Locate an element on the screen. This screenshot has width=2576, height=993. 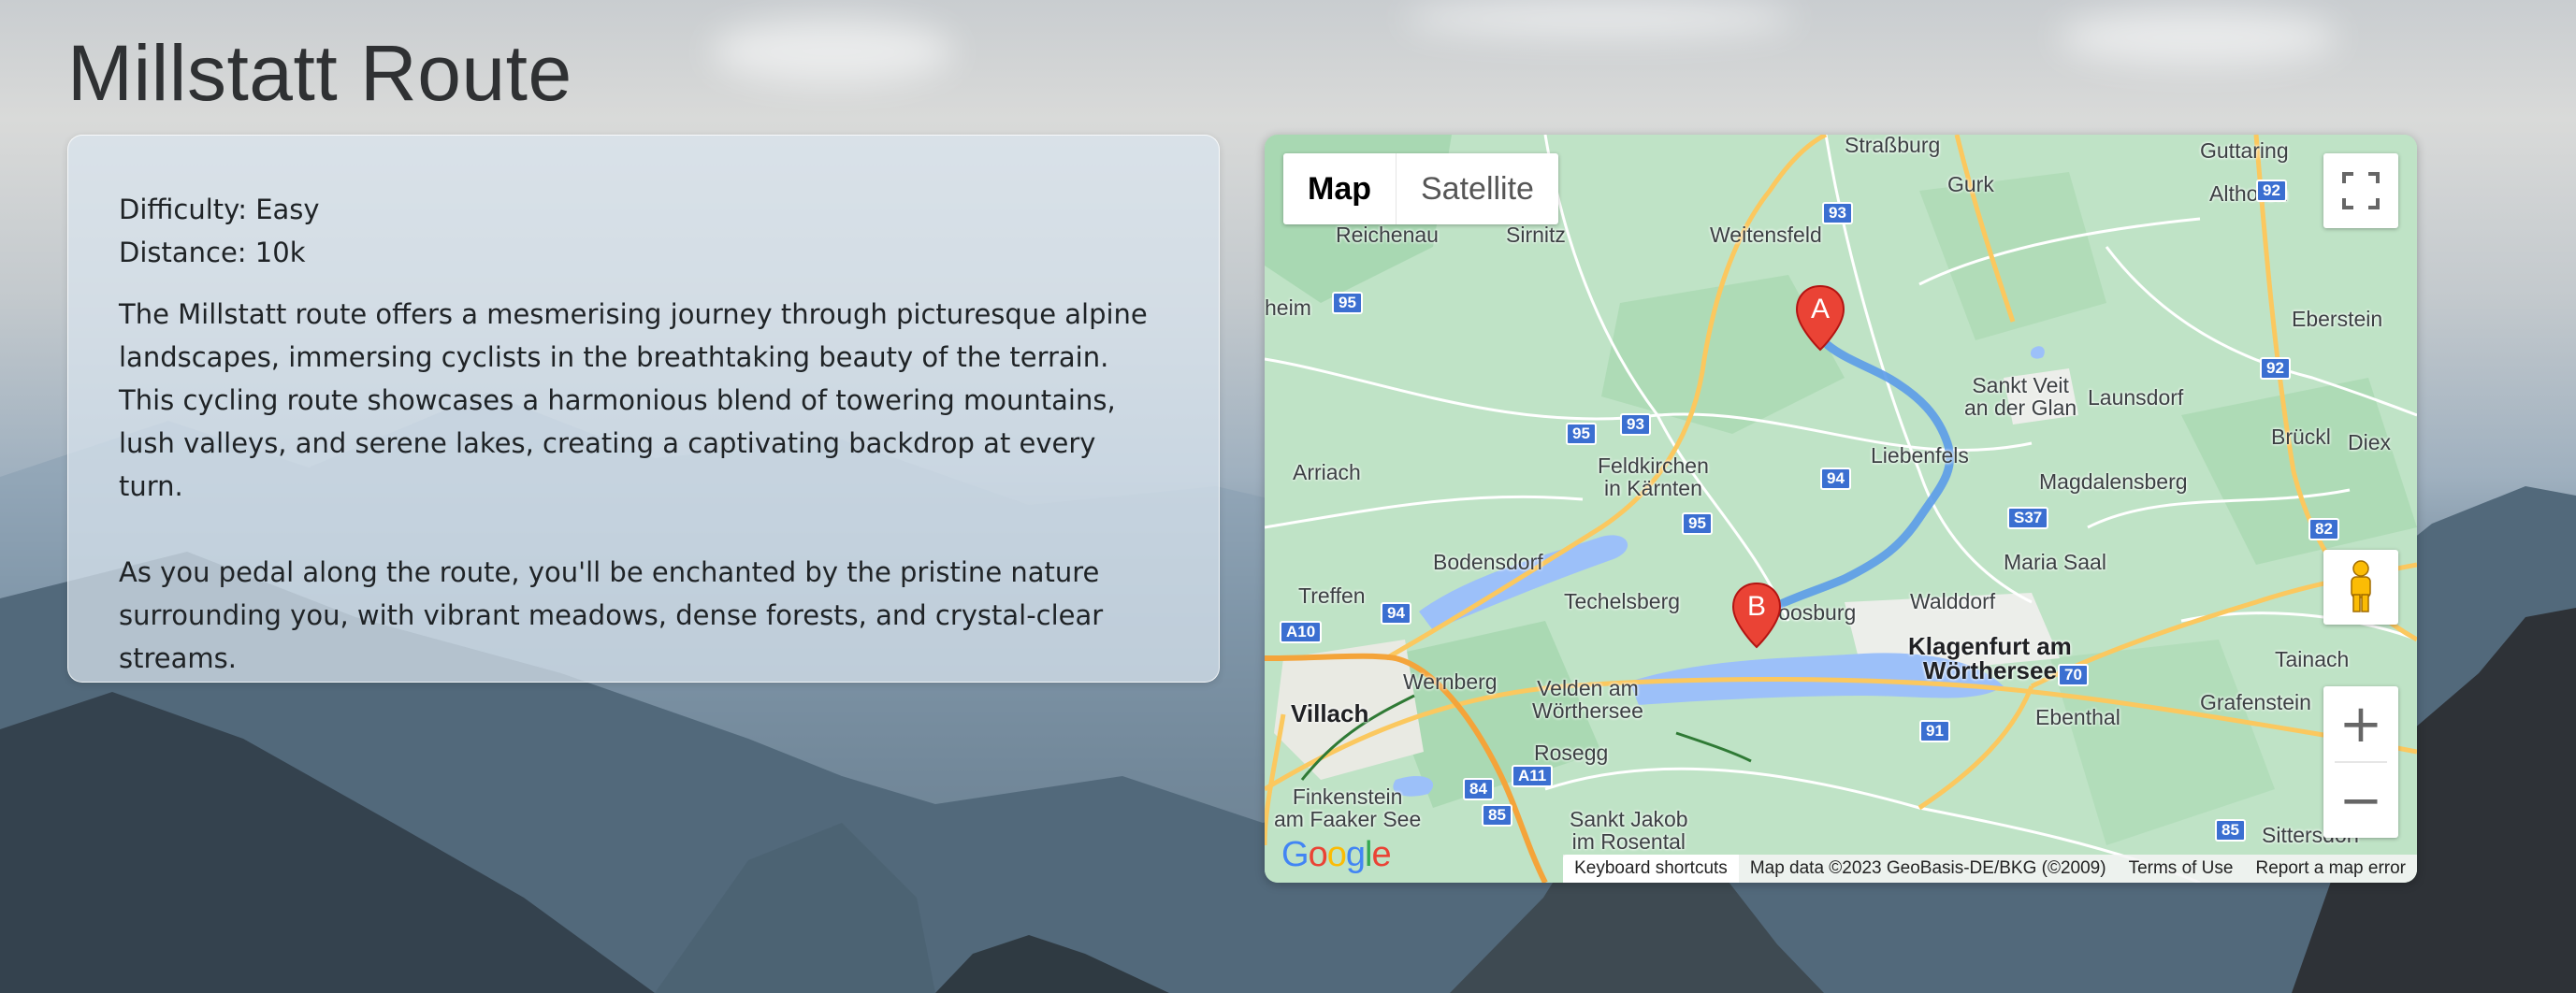
route-start-marker: A is located at coordinates (1820, 318).